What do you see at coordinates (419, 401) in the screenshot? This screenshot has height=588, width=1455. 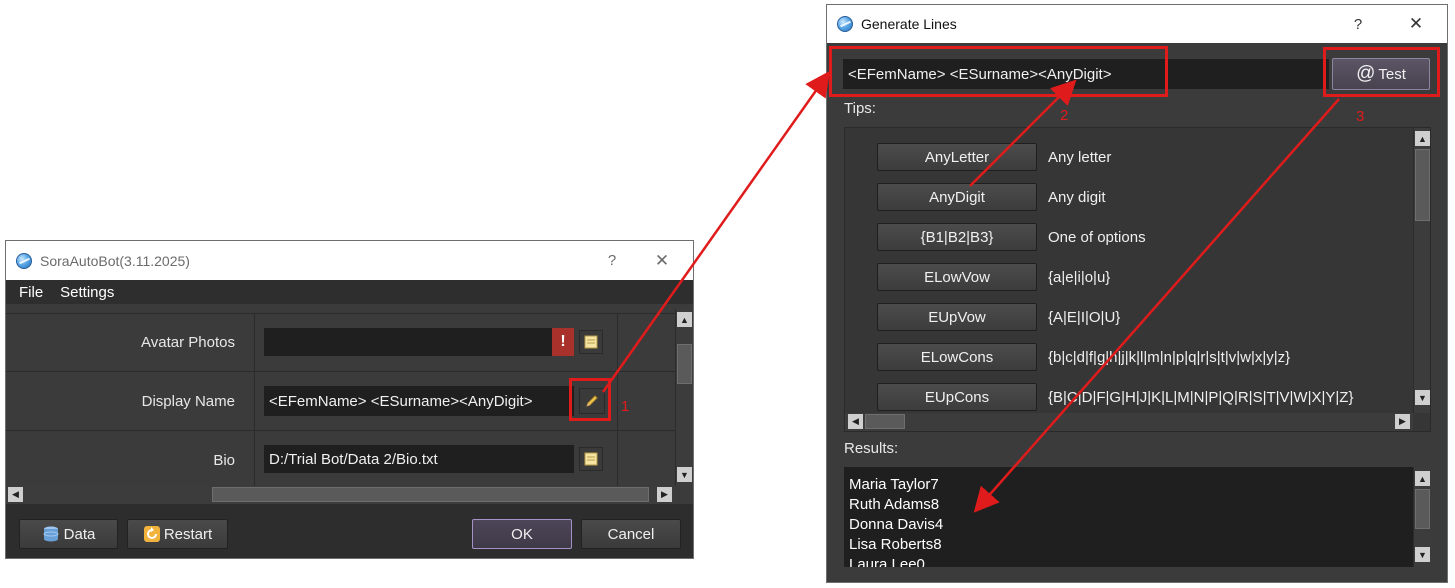 I see `display-name-field: <EFemName> <ESurname><AnyDigit>` at bounding box center [419, 401].